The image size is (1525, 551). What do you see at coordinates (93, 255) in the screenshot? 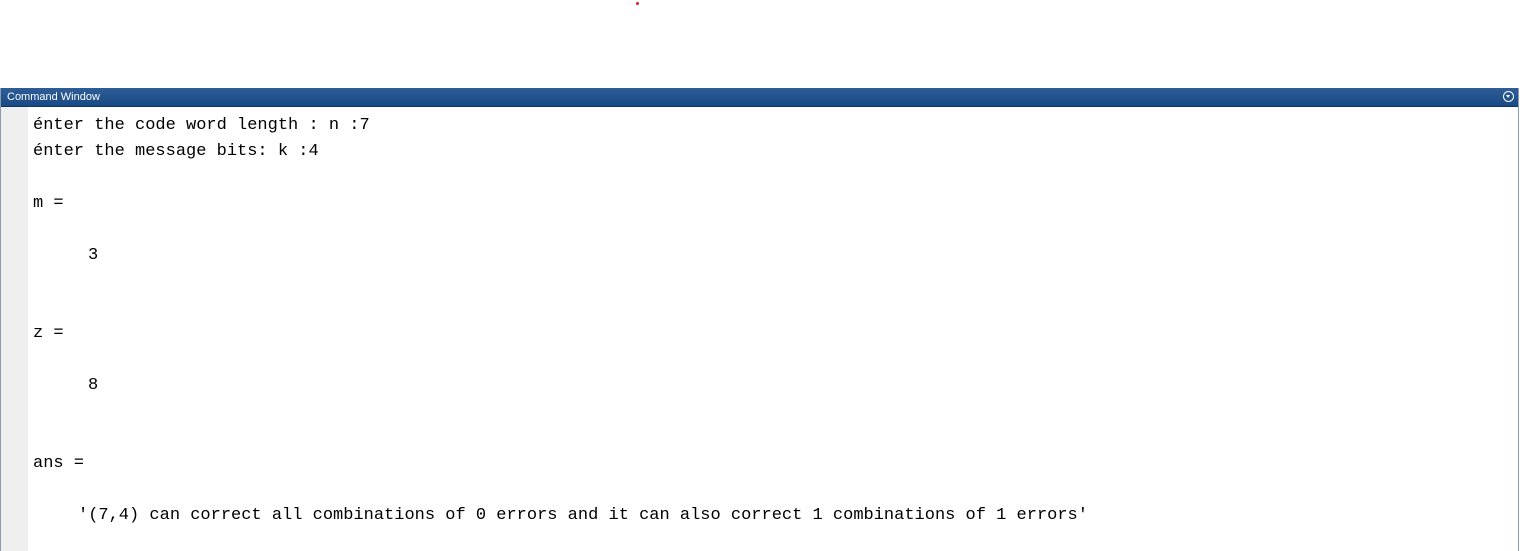
I see `console-line-value-m: 3` at bounding box center [93, 255].